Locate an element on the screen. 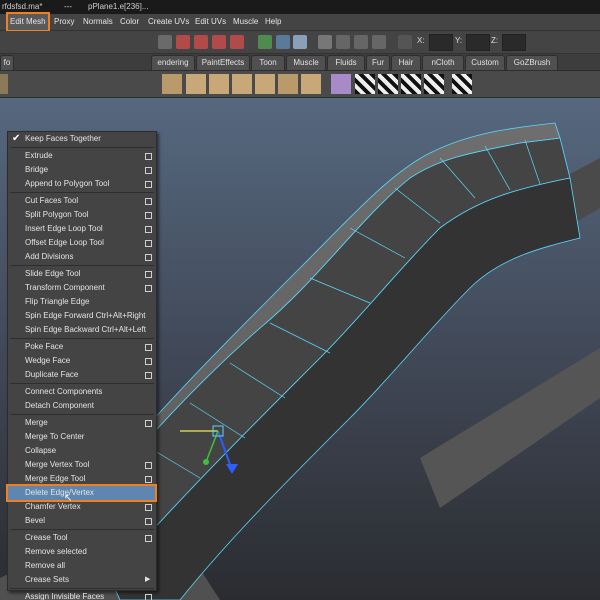 Image resolution: width=600 pixels, height=600 pixels. menu-help: Help is located at coordinates (273, 22).